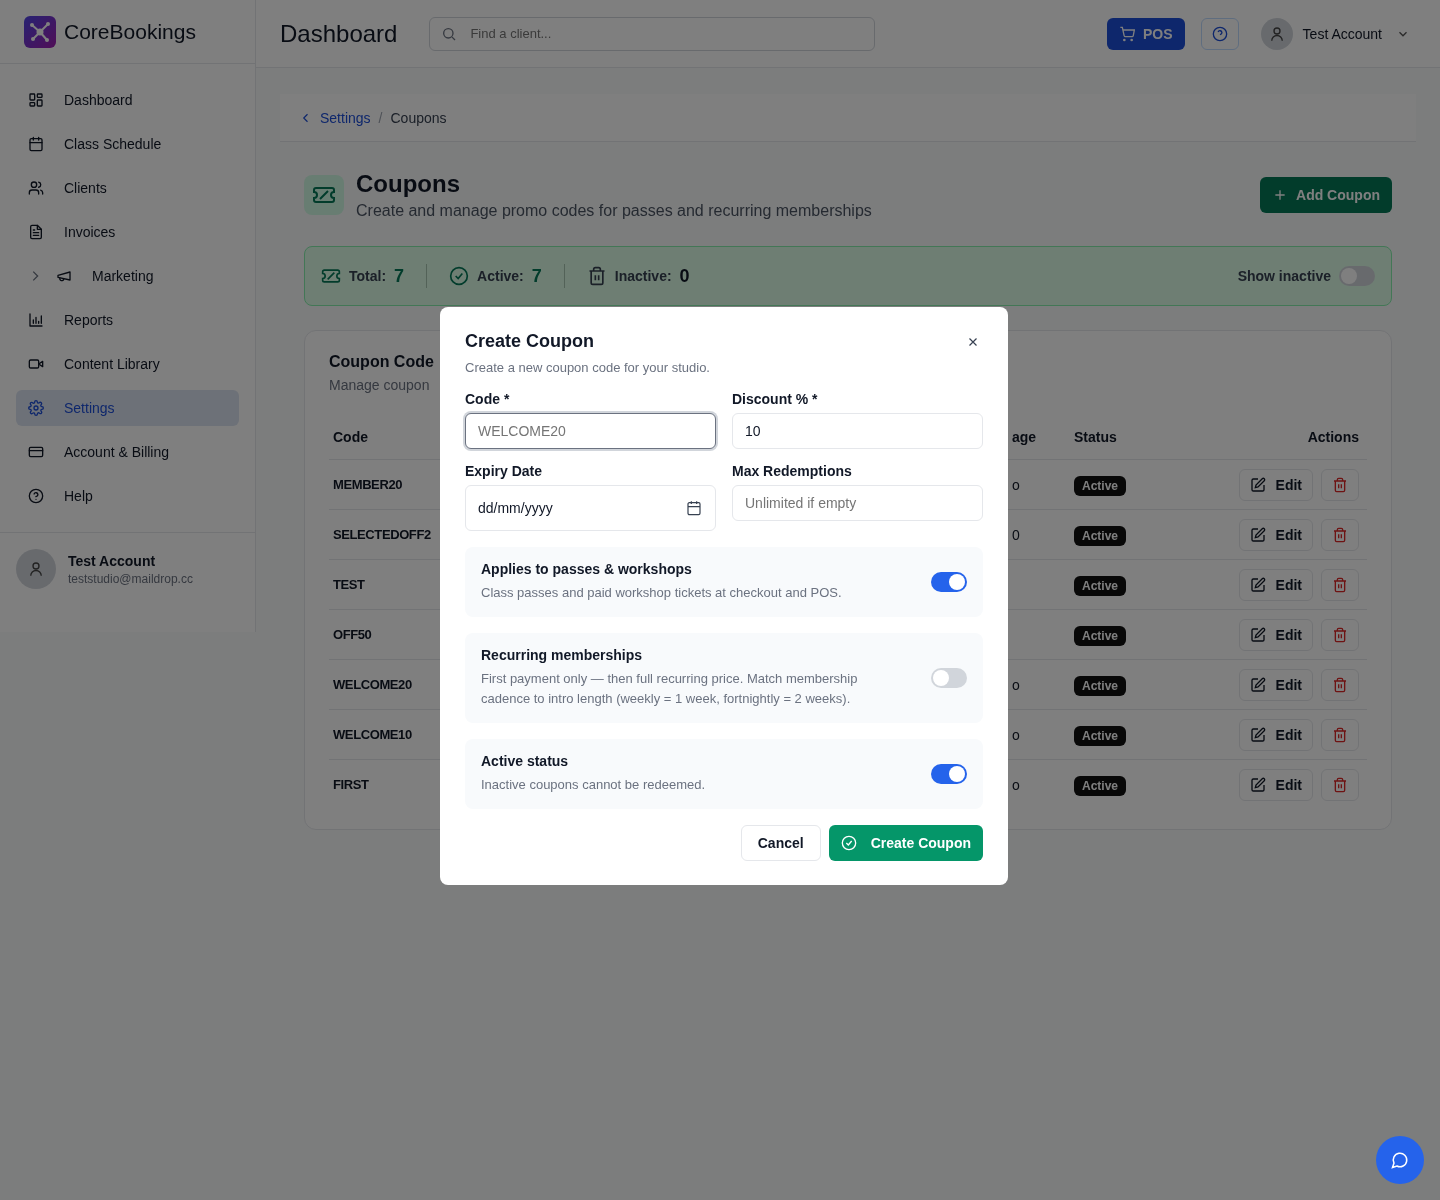  I want to click on cancel-button: Cancel, so click(780, 843).